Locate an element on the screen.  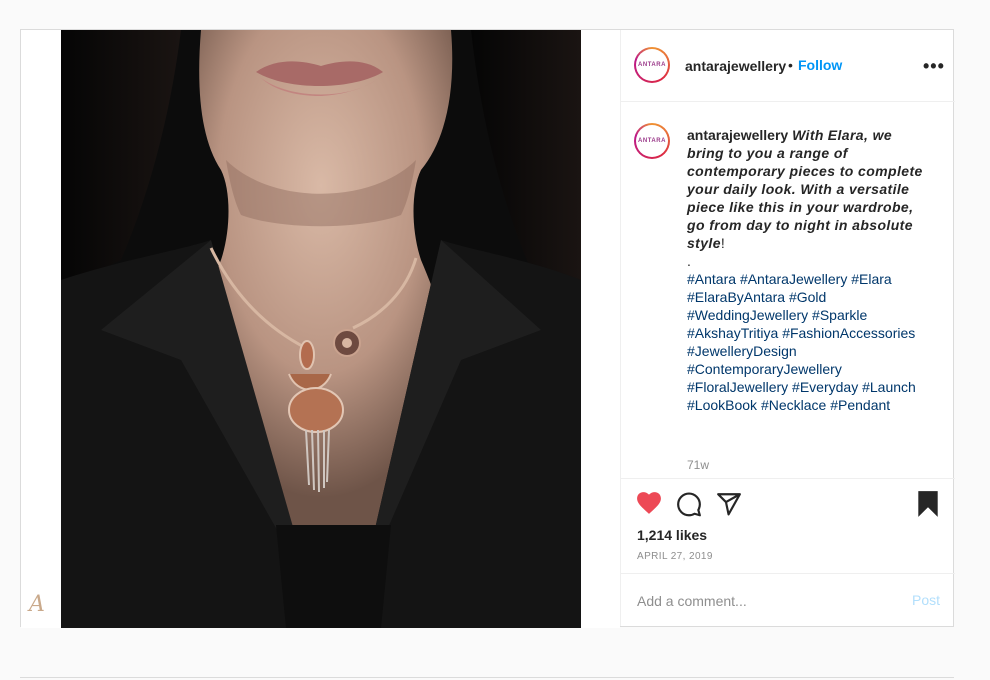
comment-icon is located at coordinates (689, 504).